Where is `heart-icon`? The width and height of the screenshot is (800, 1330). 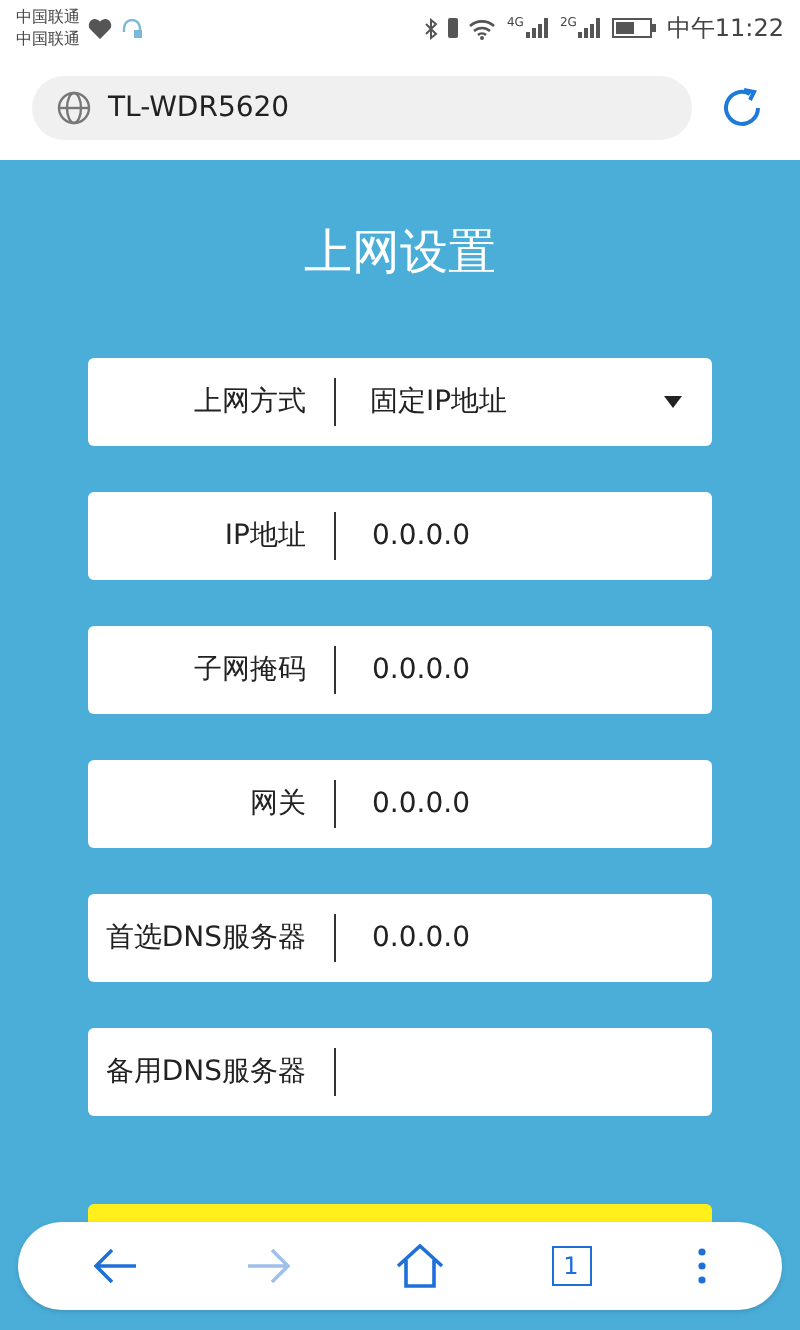
heart-icon is located at coordinates (100, 28).